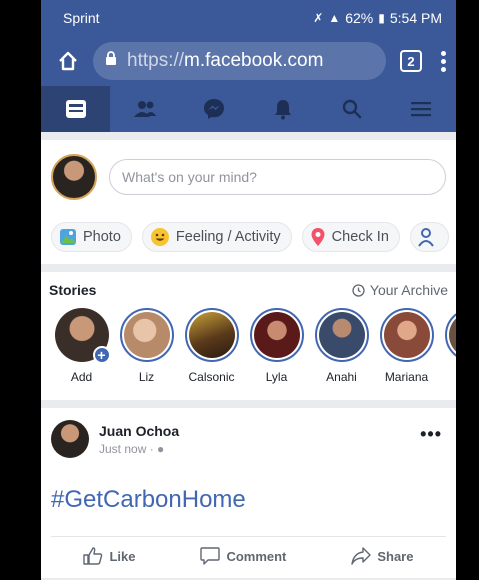 The width and height of the screenshot is (479, 580). Describe the element at coordinates (93, 556) in the screenshot. I see `thumbs-up-icon` at that location.